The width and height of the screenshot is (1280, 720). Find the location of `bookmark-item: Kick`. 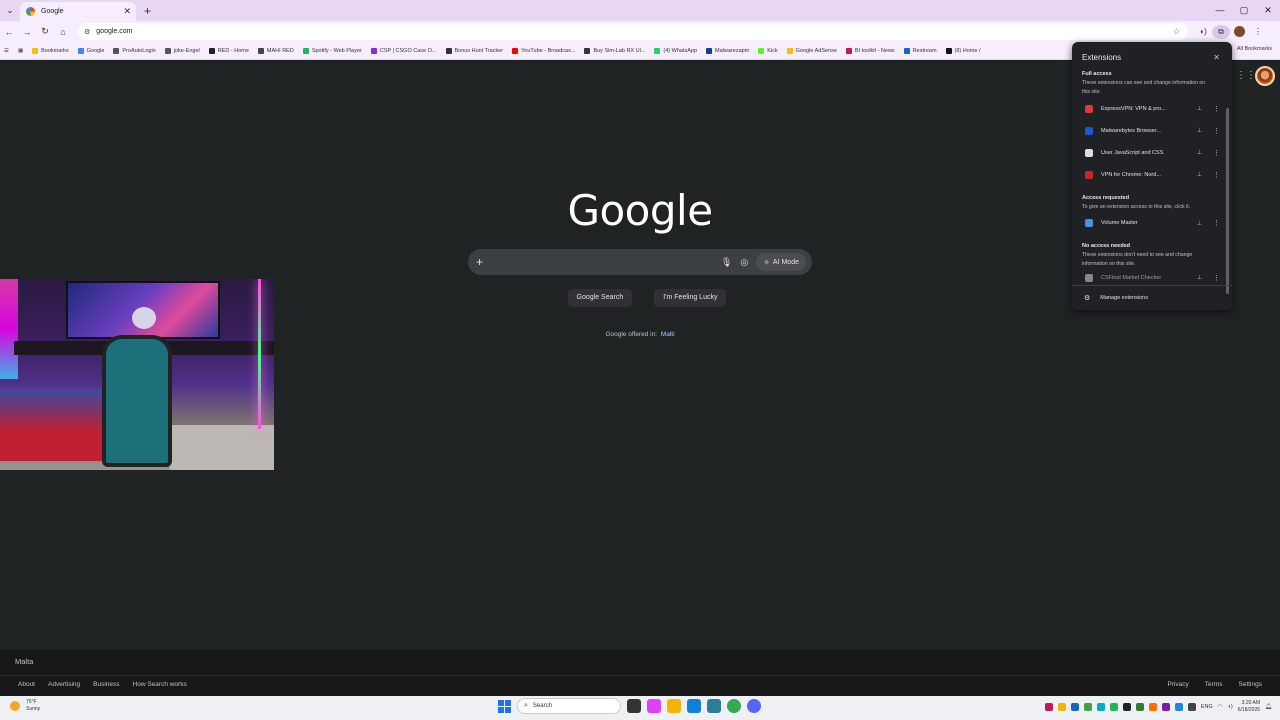

bookmark-item: Kick is located at coordinates (768, 50).